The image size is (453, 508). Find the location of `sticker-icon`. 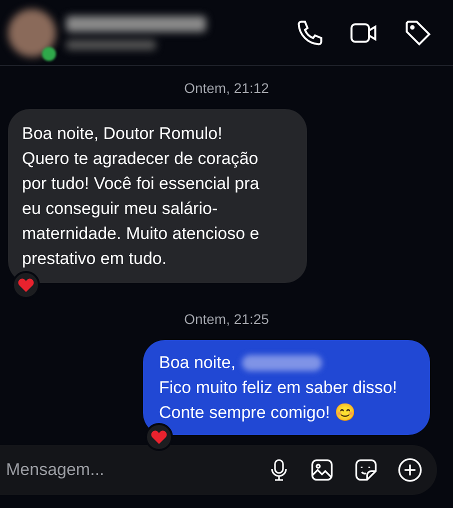

sticker-icon is located at coordinates (366, 470).